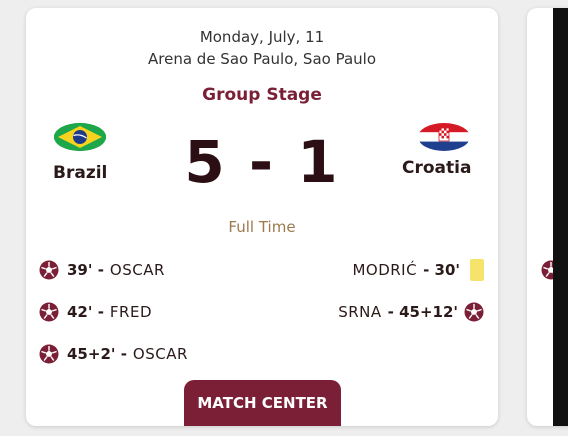  What do you see at coordinates (444, 137) in the screenshot?
I see `croatia-flag-icon` at bounding box center [444, 137].